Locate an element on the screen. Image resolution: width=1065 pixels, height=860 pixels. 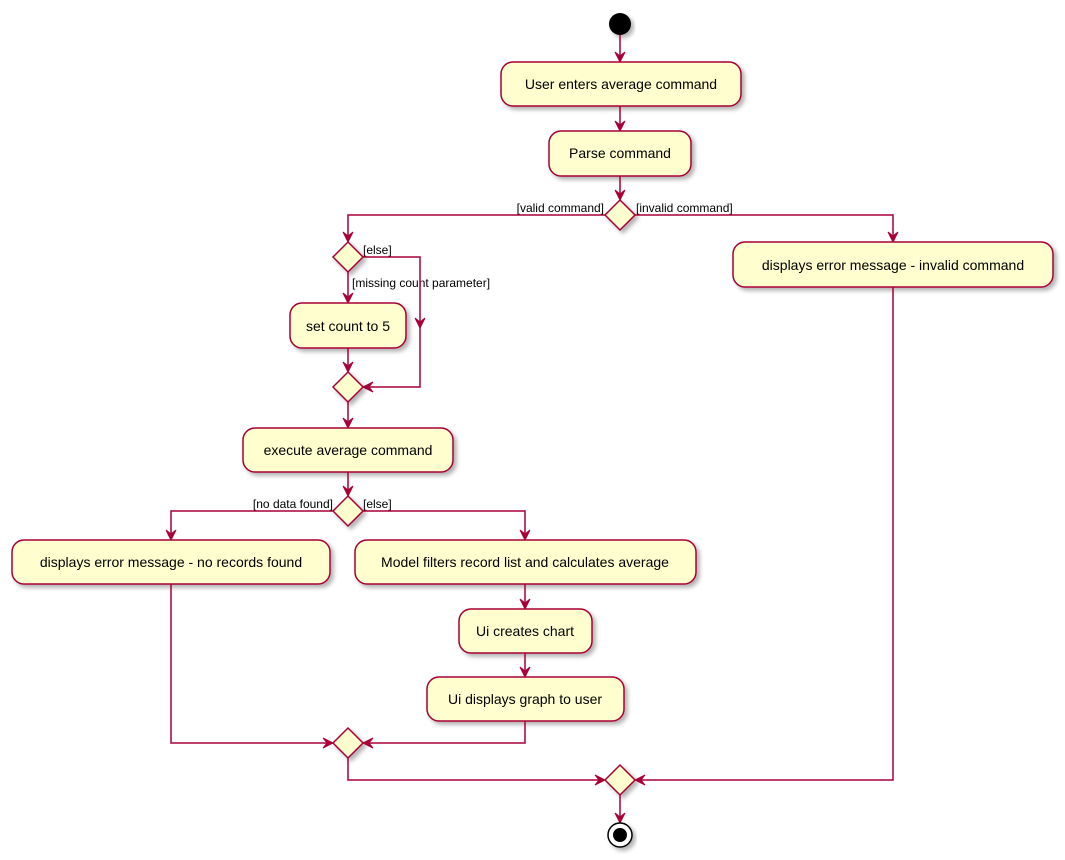
merge-data is located at coordinates (348, 743).